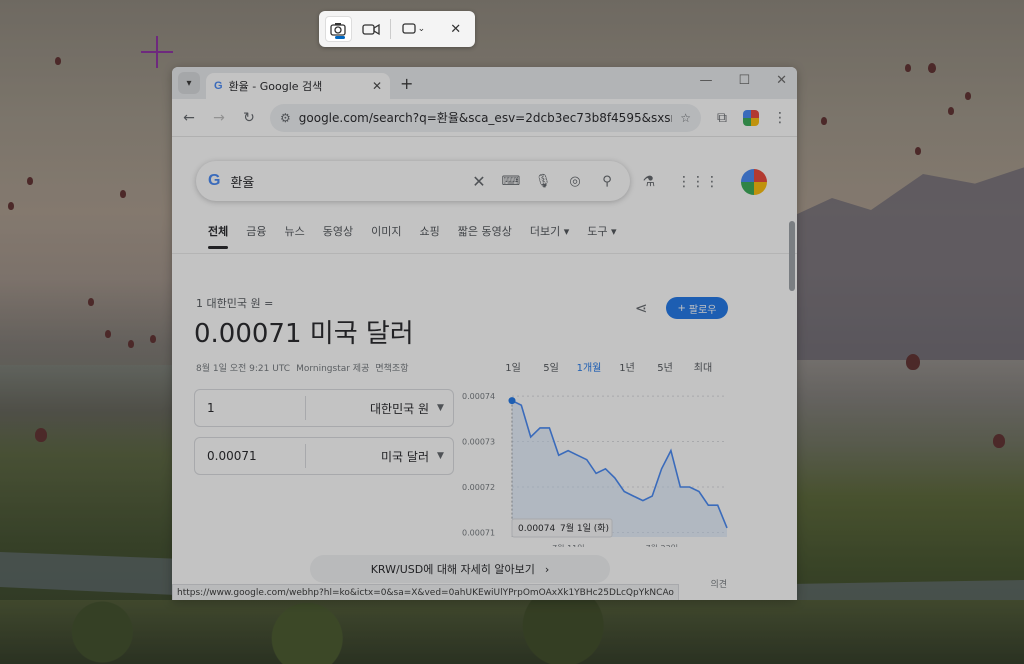  I want to click on bookmark-star-icon: ☆, so click(685, 118).